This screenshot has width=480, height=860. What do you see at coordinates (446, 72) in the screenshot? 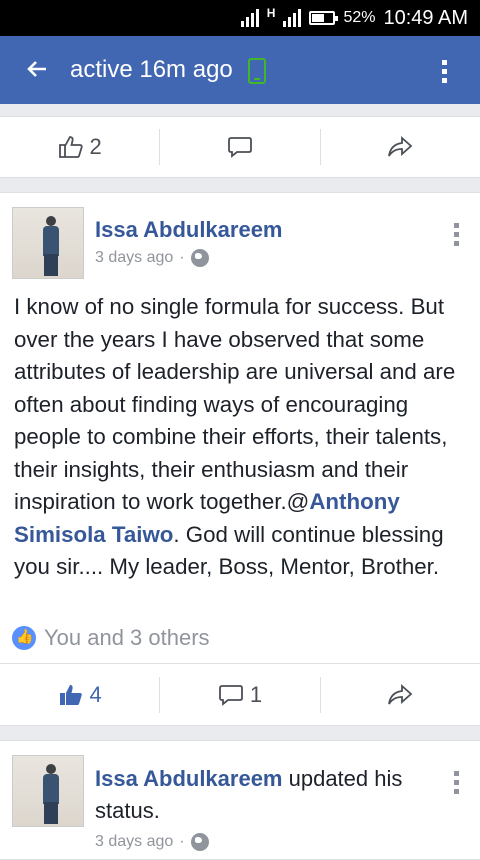
I see `overflow-menu-icon` at bounding box center [446, 72].